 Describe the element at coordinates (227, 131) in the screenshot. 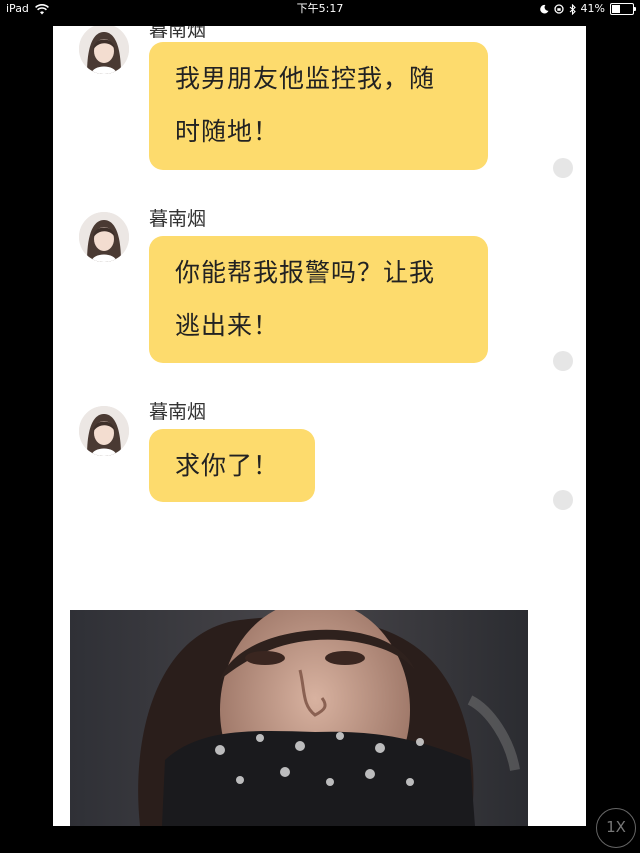

I see `message-line: 时随地！` at that location.